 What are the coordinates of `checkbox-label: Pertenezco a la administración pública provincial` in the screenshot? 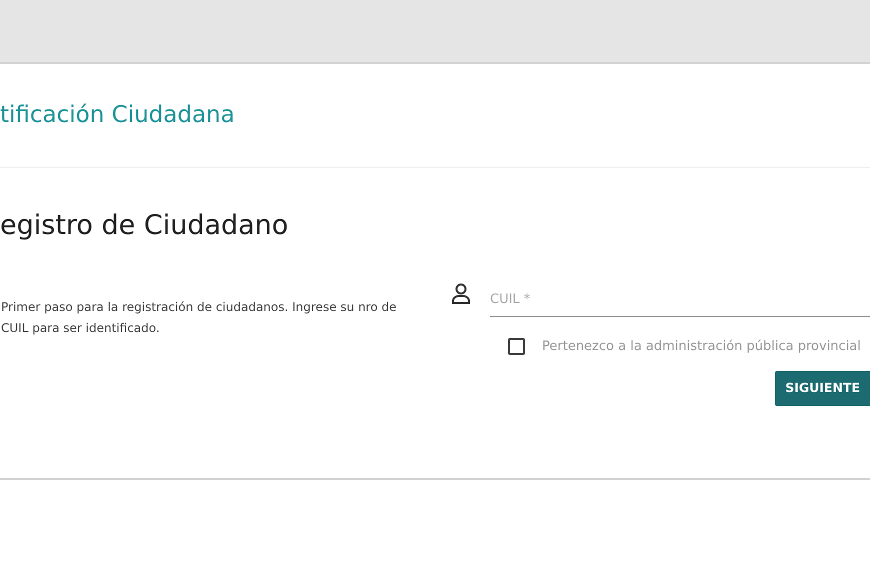 It's located at (701, 347).